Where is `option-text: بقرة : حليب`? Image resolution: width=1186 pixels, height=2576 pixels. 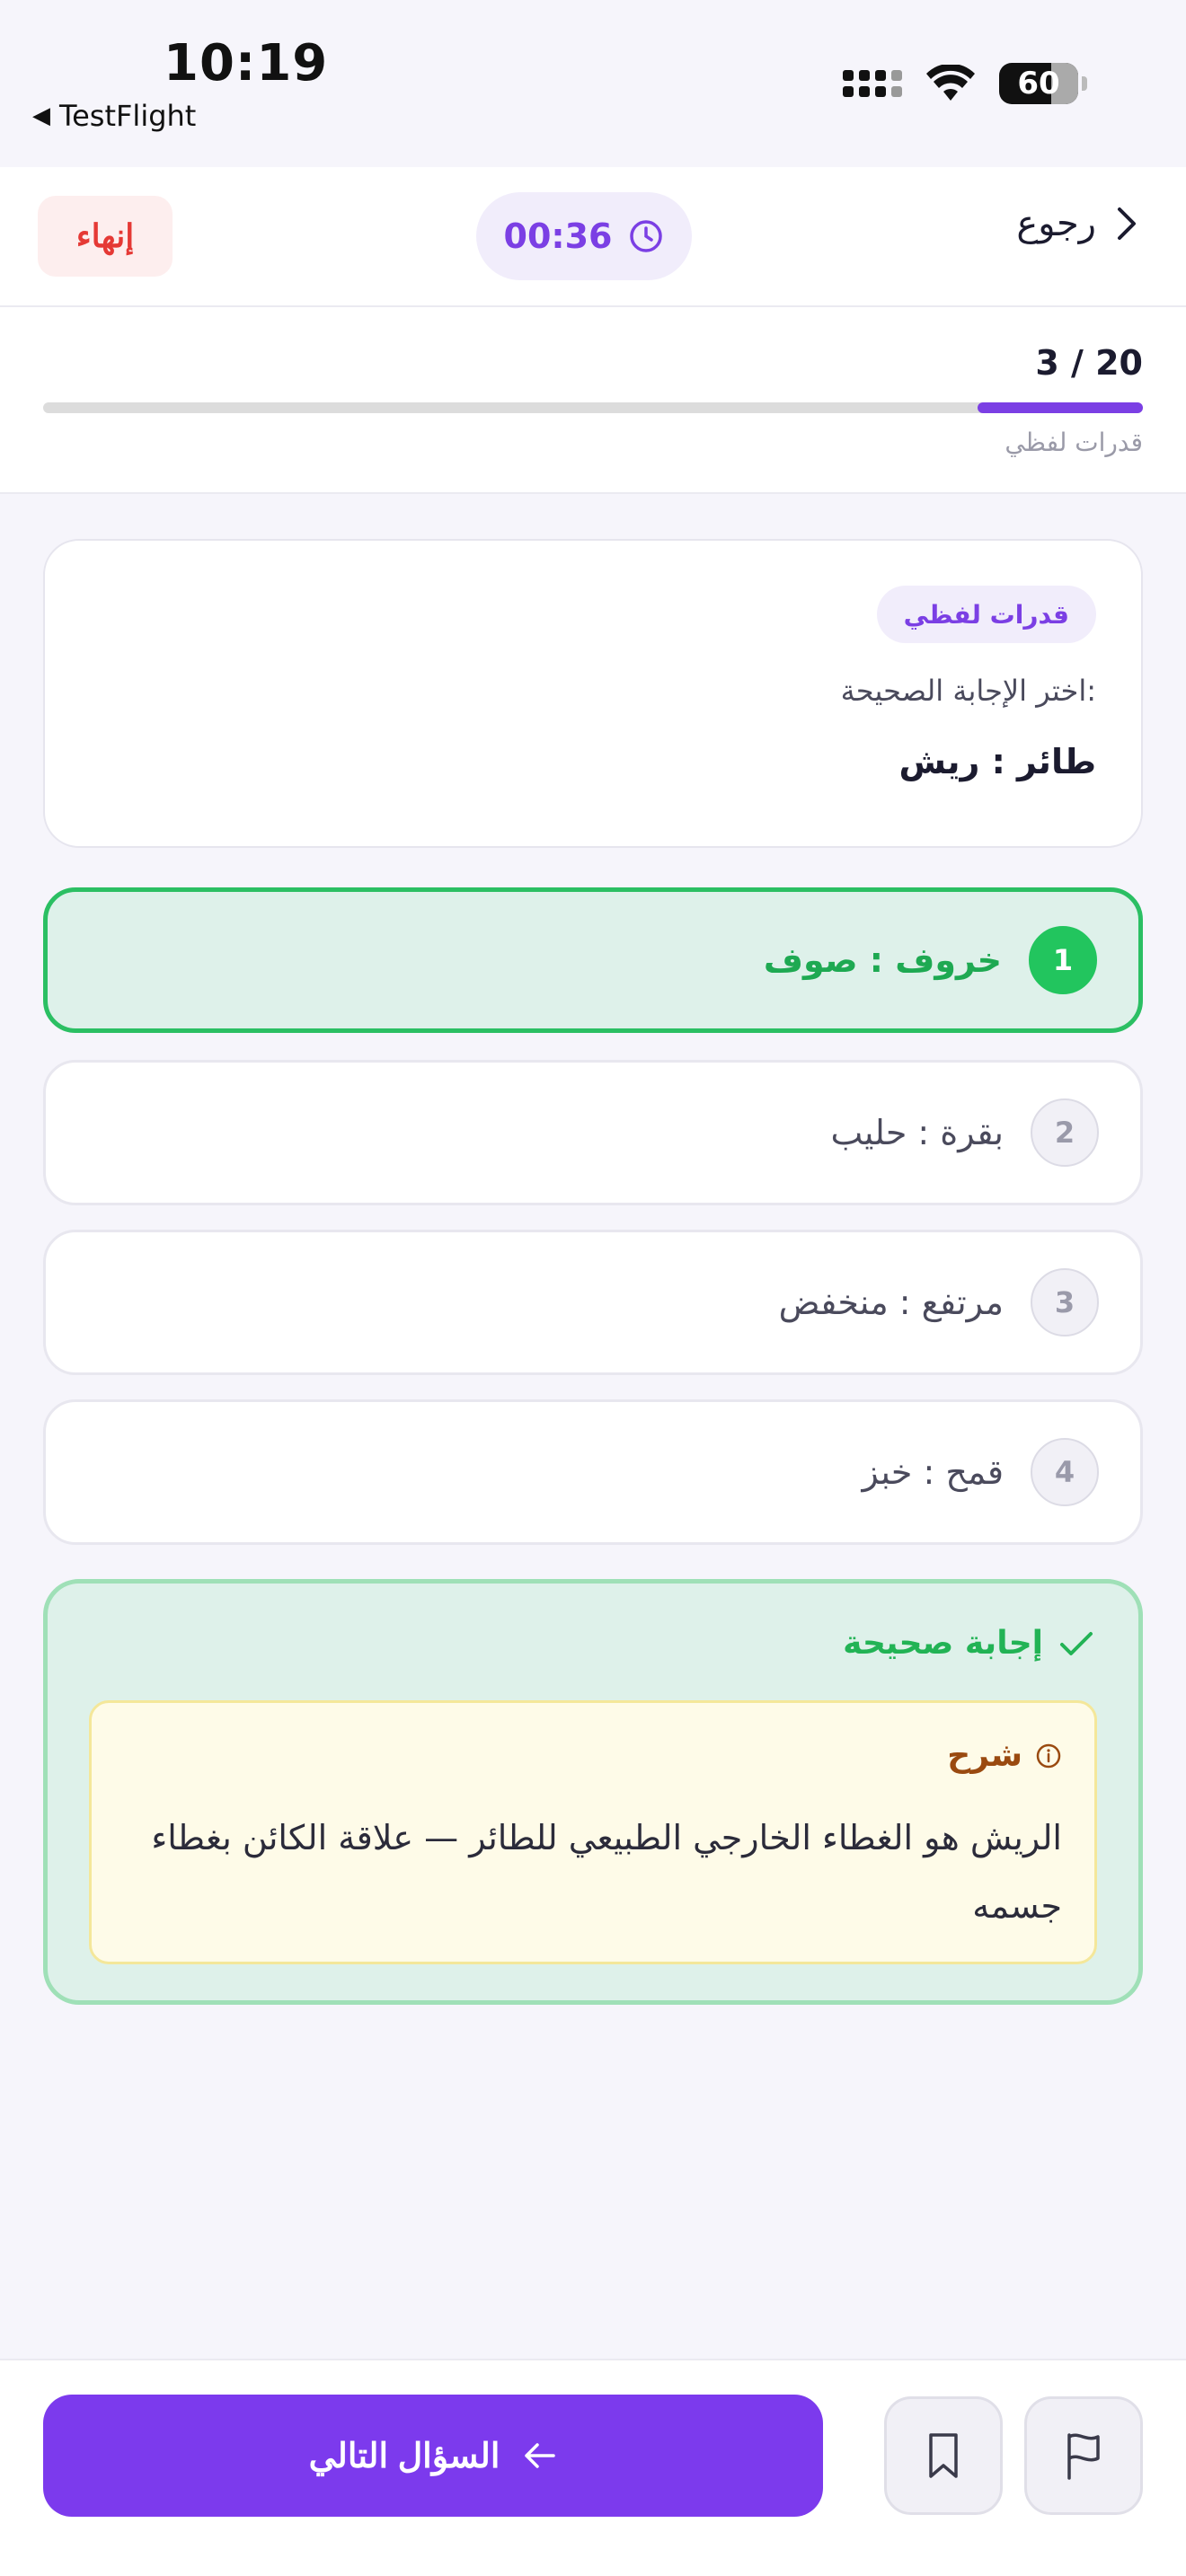
option-text: بقرة : حليب is located at coordinates (917, 1132).